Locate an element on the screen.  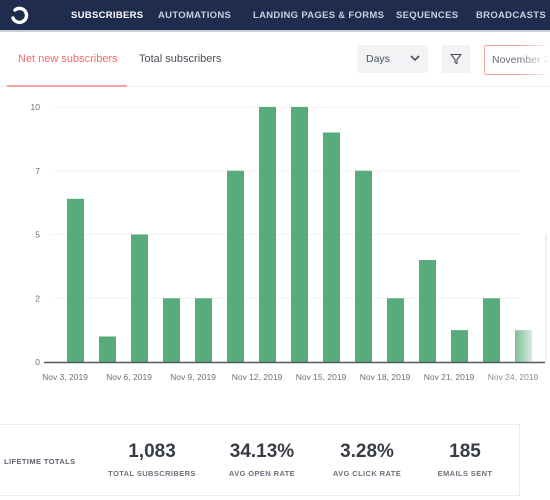
chevron-down-icon is located at coordinates (415, 58).